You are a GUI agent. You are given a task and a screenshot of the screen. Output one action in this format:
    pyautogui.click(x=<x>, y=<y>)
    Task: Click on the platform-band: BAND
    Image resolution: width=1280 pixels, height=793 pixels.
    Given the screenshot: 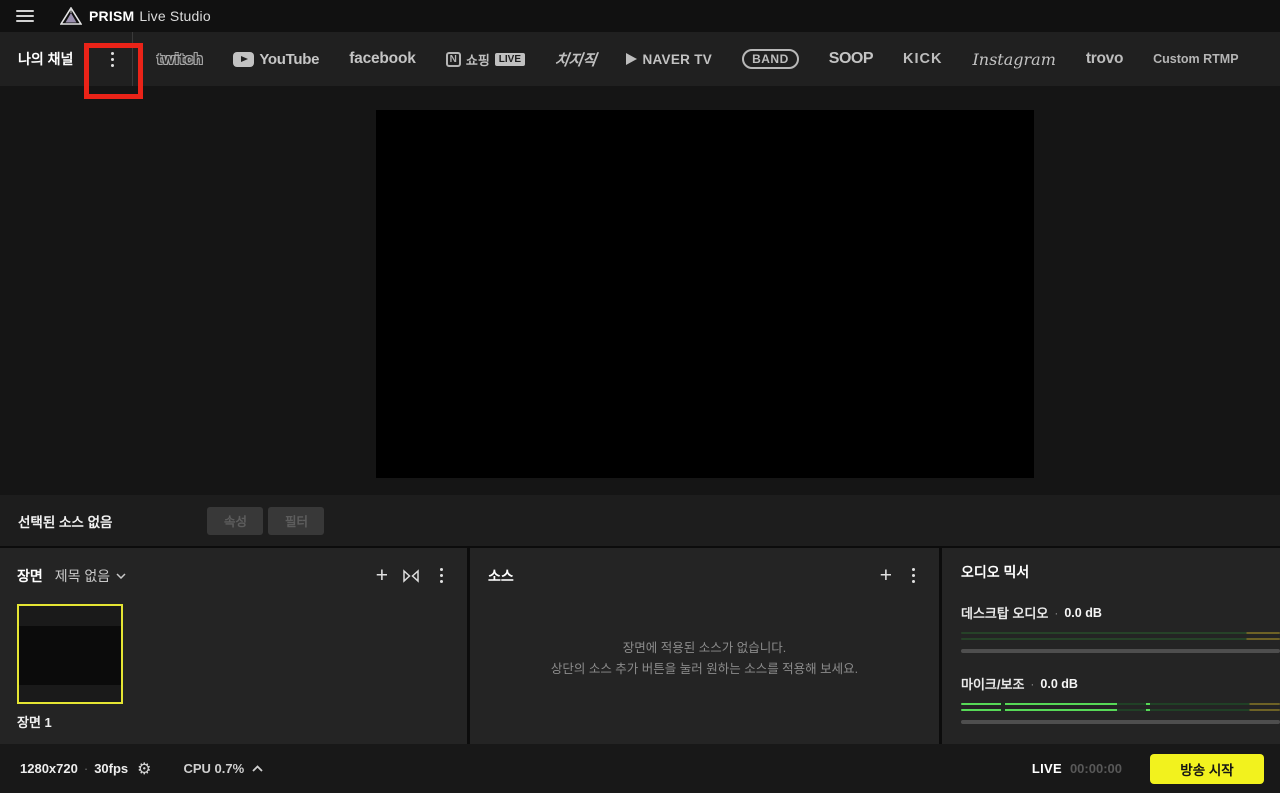 What is the action you would take?
    pyautogui.click(x=770, y=59)
    